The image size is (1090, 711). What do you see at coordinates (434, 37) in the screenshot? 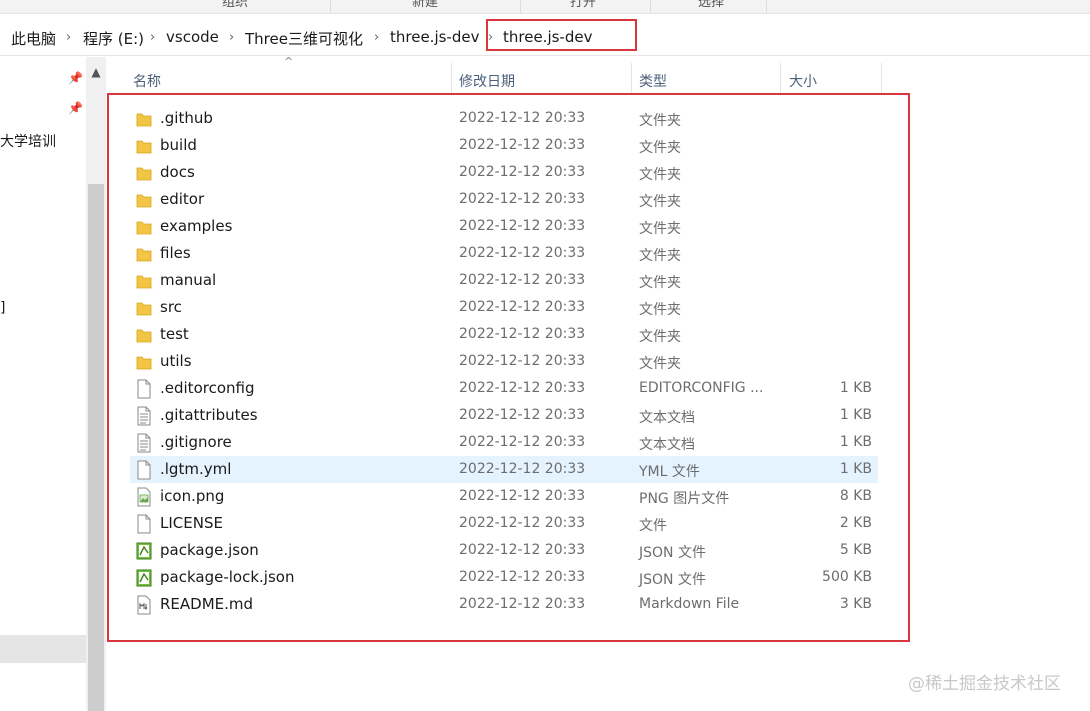
I see `breadcrumb-item-threejs-dev-parent: three.js-dev` at bounding box center [434, 37].